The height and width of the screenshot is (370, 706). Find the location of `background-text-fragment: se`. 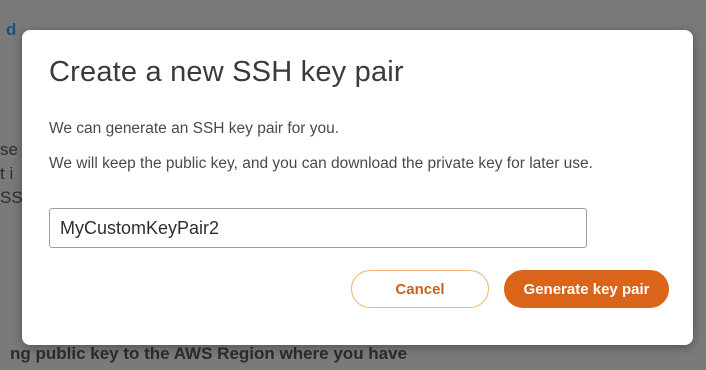

background-text-fragment: se is located at coordinates (9, 149).